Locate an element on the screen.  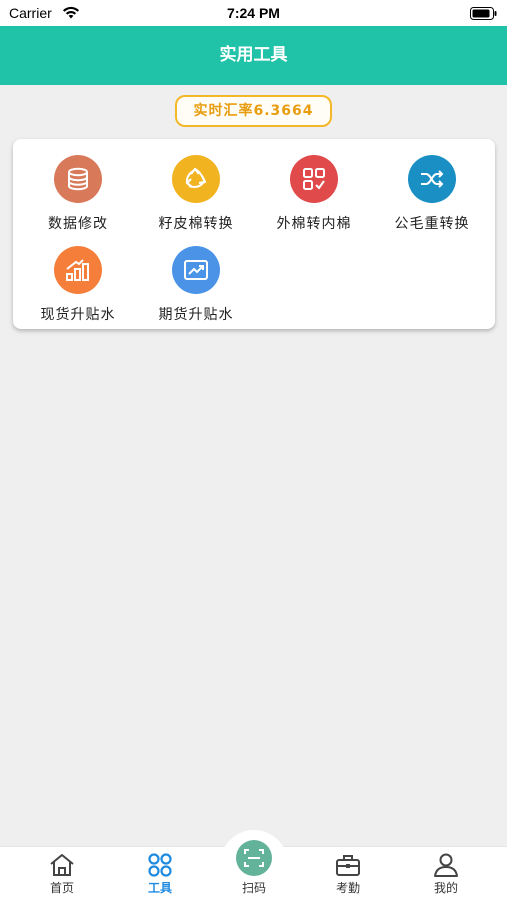
page-title: 实用工具 is located at coordinates (253, 55).